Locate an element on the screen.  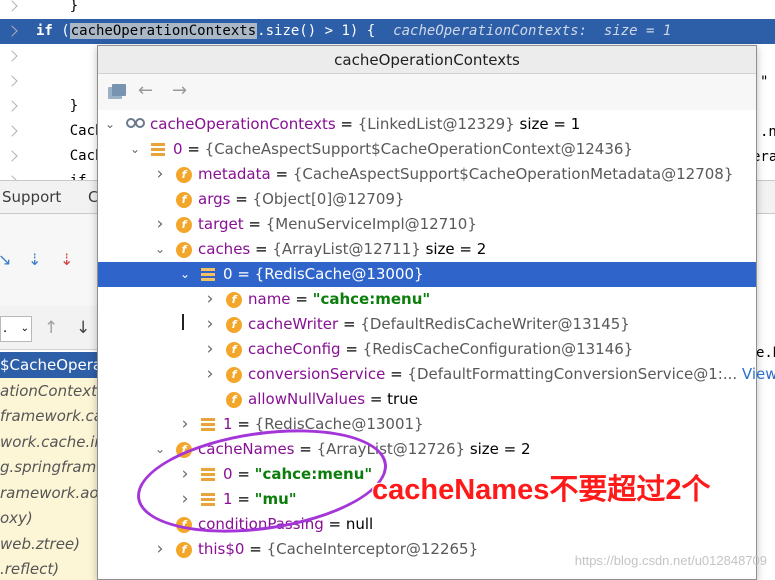
tree-row-text: allowNullValues = true is located at coordinates (333, 399).